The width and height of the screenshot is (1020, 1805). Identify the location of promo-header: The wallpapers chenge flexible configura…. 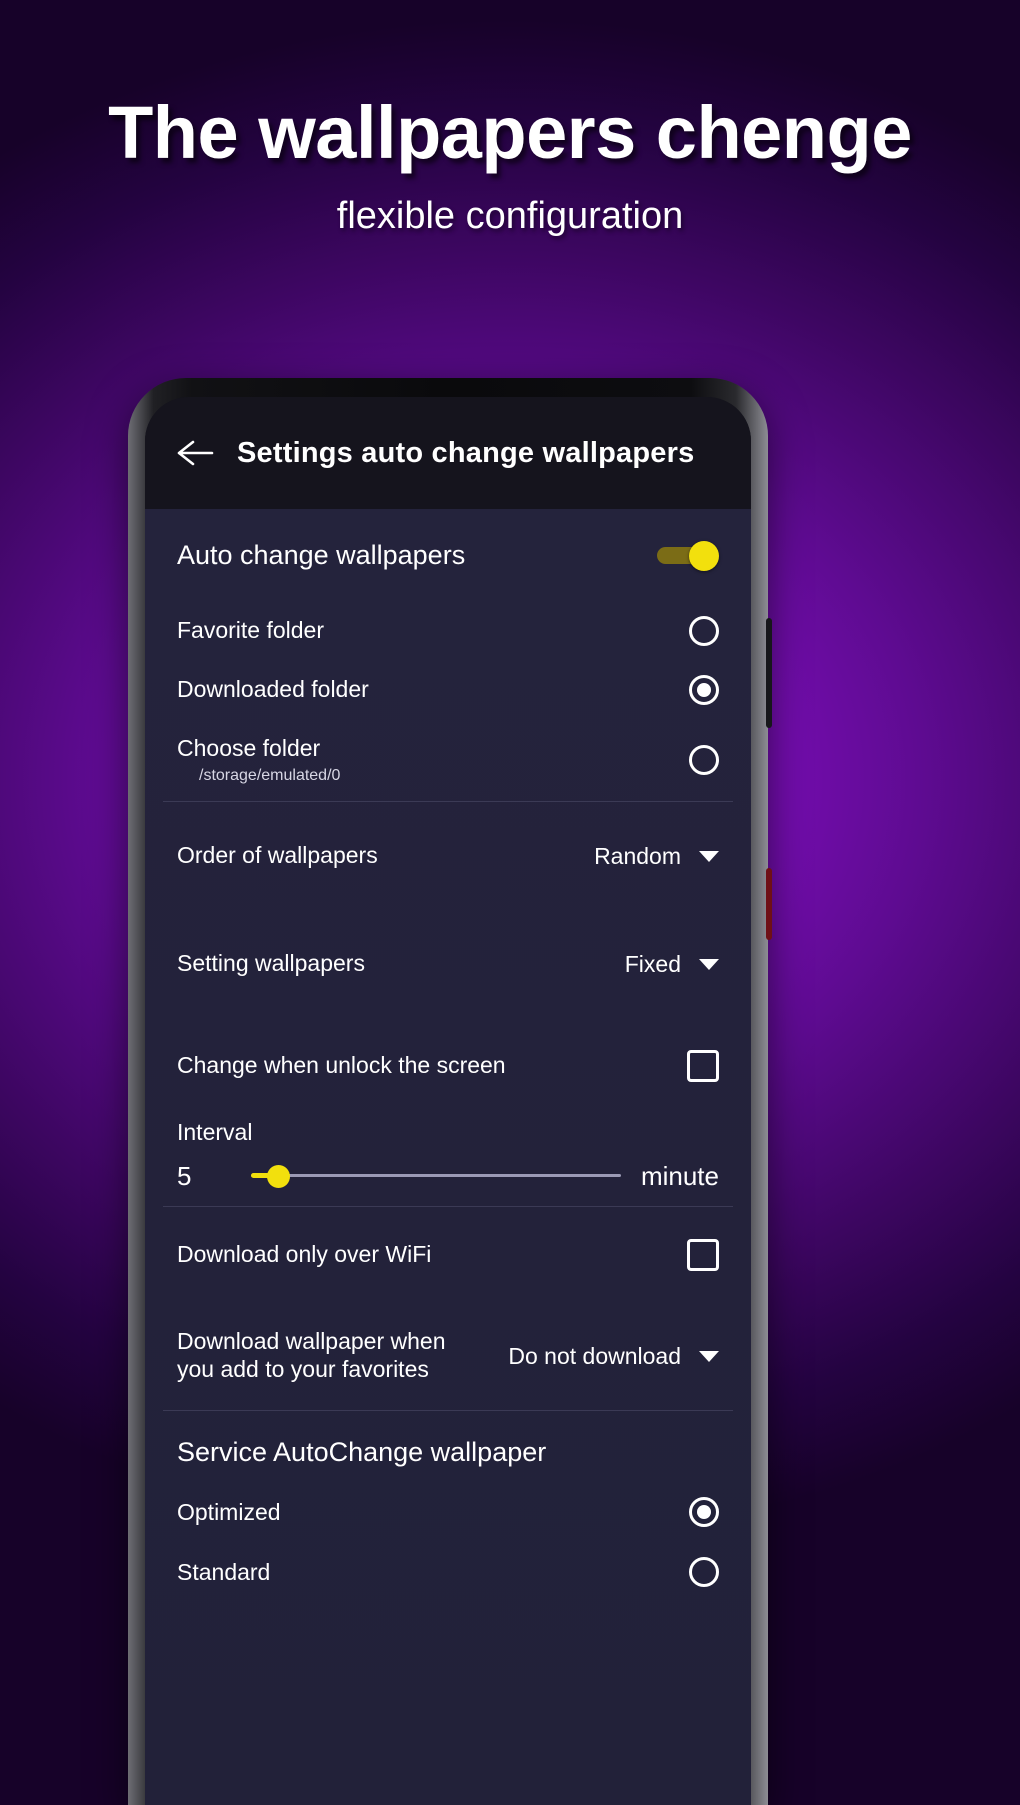
(510, 119).